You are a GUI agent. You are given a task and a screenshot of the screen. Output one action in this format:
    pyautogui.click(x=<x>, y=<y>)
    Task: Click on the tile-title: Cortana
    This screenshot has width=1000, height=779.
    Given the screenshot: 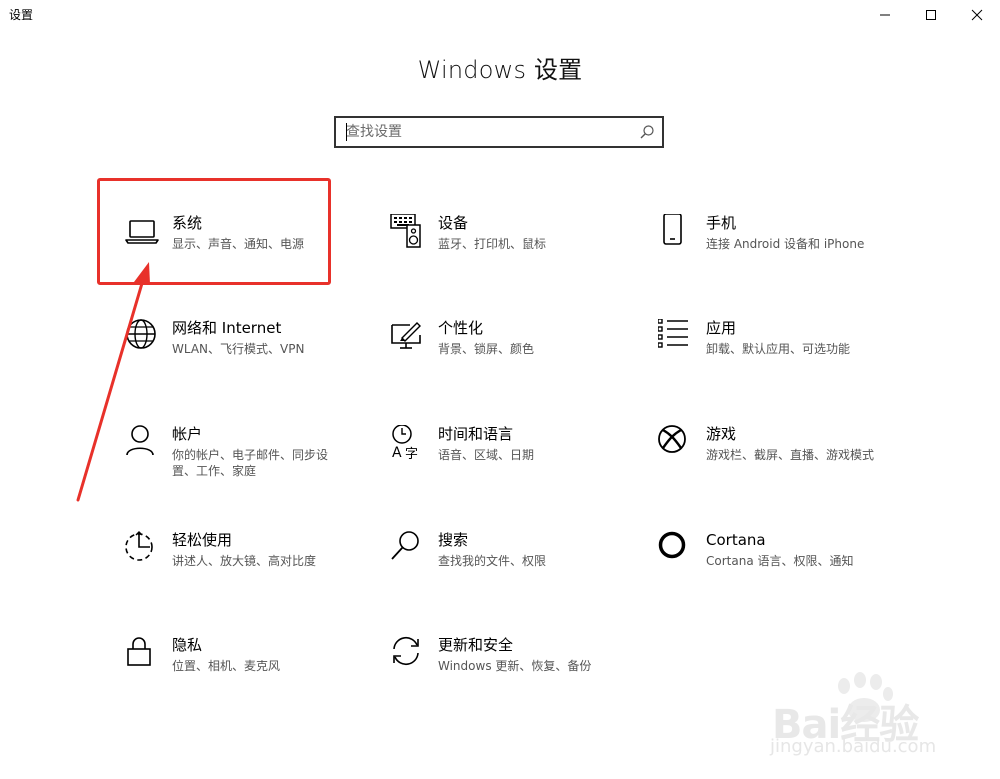 What is the action you would take?
    pyautogui.click(x=736, y=540)
    